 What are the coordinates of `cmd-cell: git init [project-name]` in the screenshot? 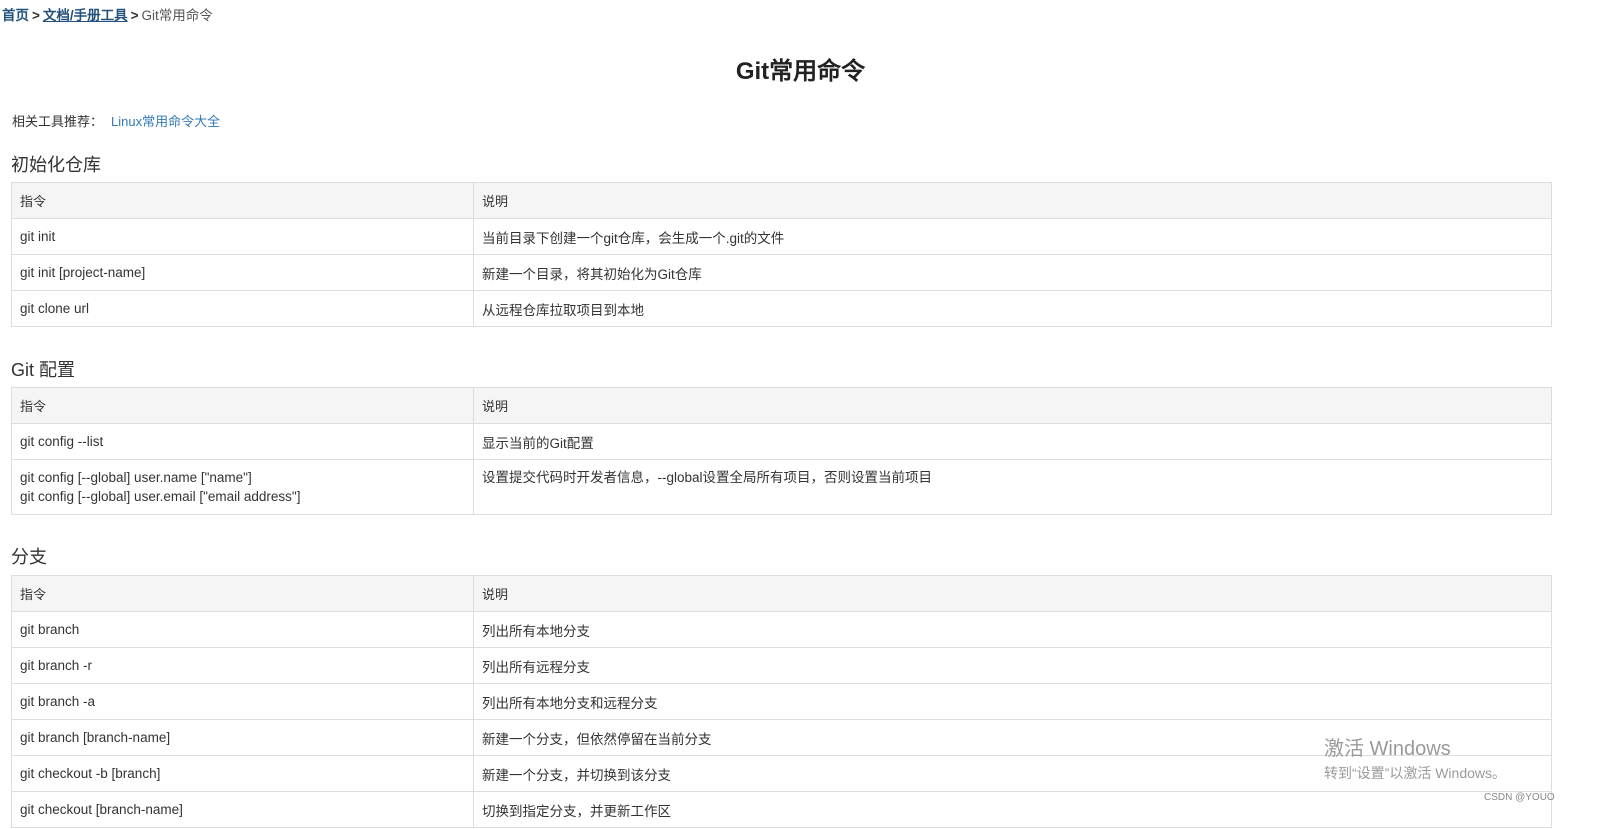 It's located at (242, 272).